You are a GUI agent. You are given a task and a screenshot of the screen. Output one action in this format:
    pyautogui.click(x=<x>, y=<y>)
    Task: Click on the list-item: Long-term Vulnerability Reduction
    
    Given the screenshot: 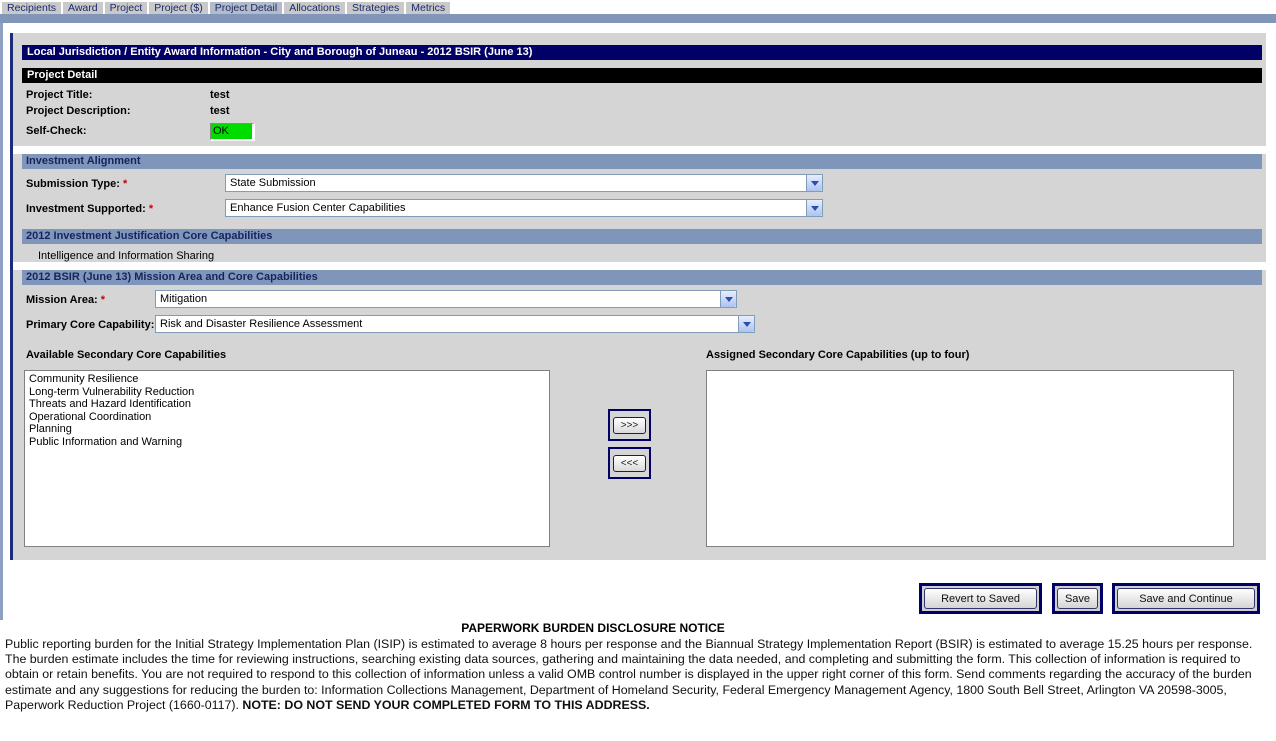 What is the action you would take?
    pyautogui.click(x=287, y=392)
    